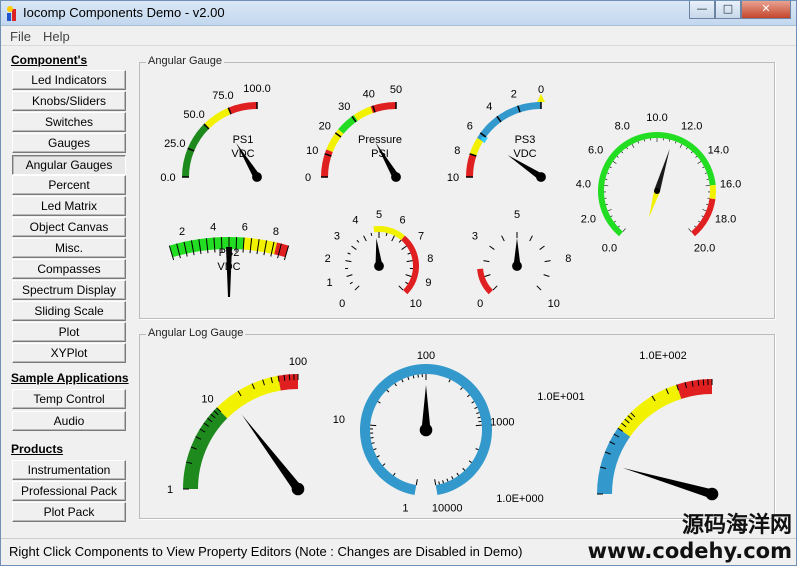 This screenshot has width=797, height=566. I want to click on ps3-title: PS3, so click(525, 140).